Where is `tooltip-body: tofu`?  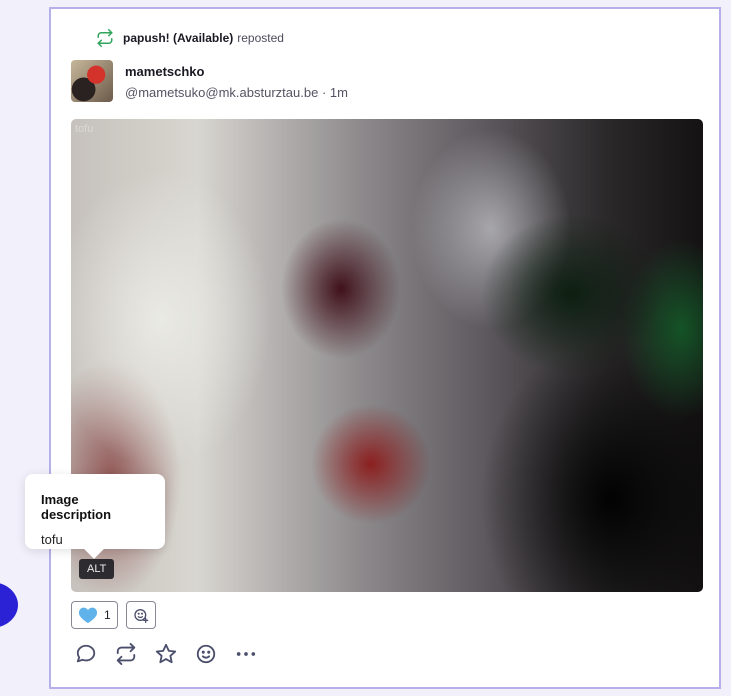 tooltip-body: tofu is located at coordinates (52, 539).